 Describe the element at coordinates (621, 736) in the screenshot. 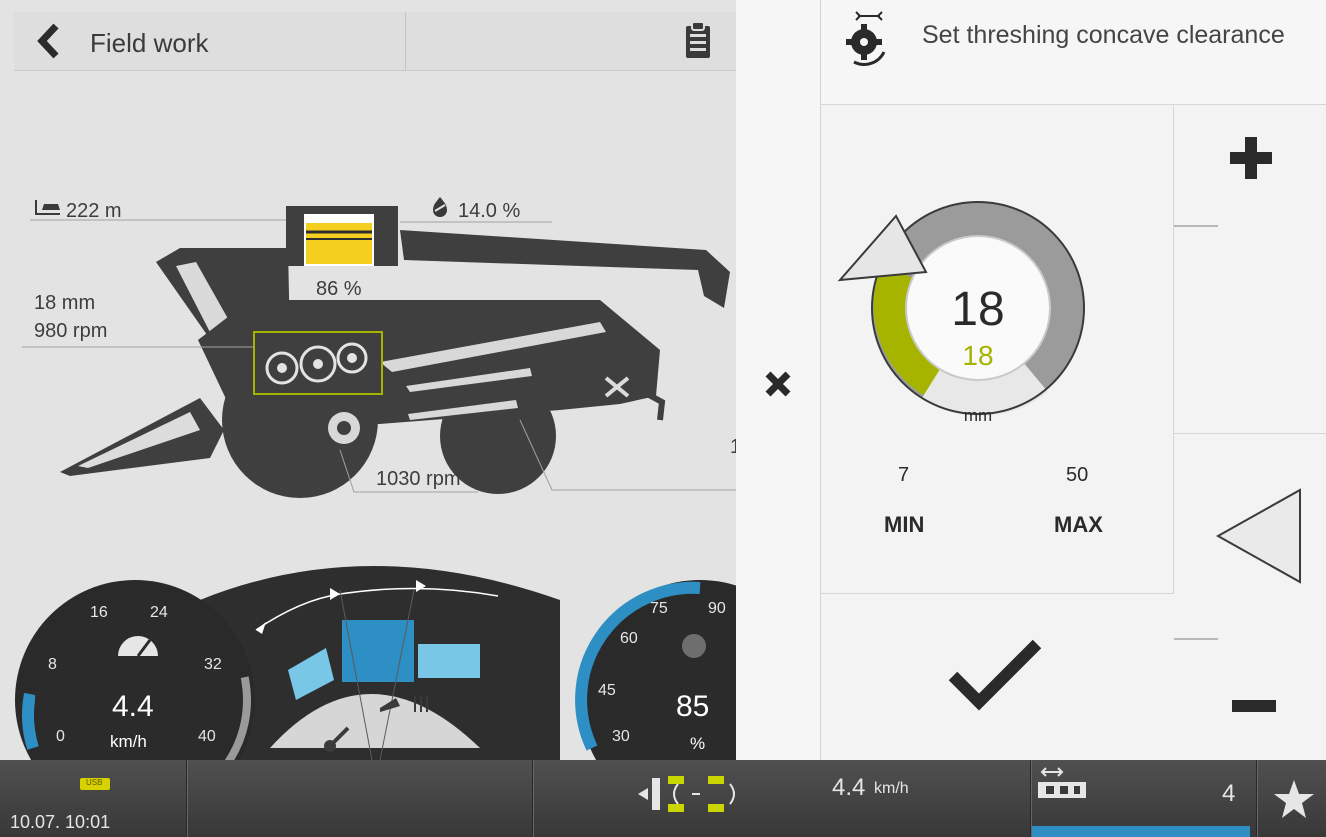

I see `load-tick-30: 30` at that location.